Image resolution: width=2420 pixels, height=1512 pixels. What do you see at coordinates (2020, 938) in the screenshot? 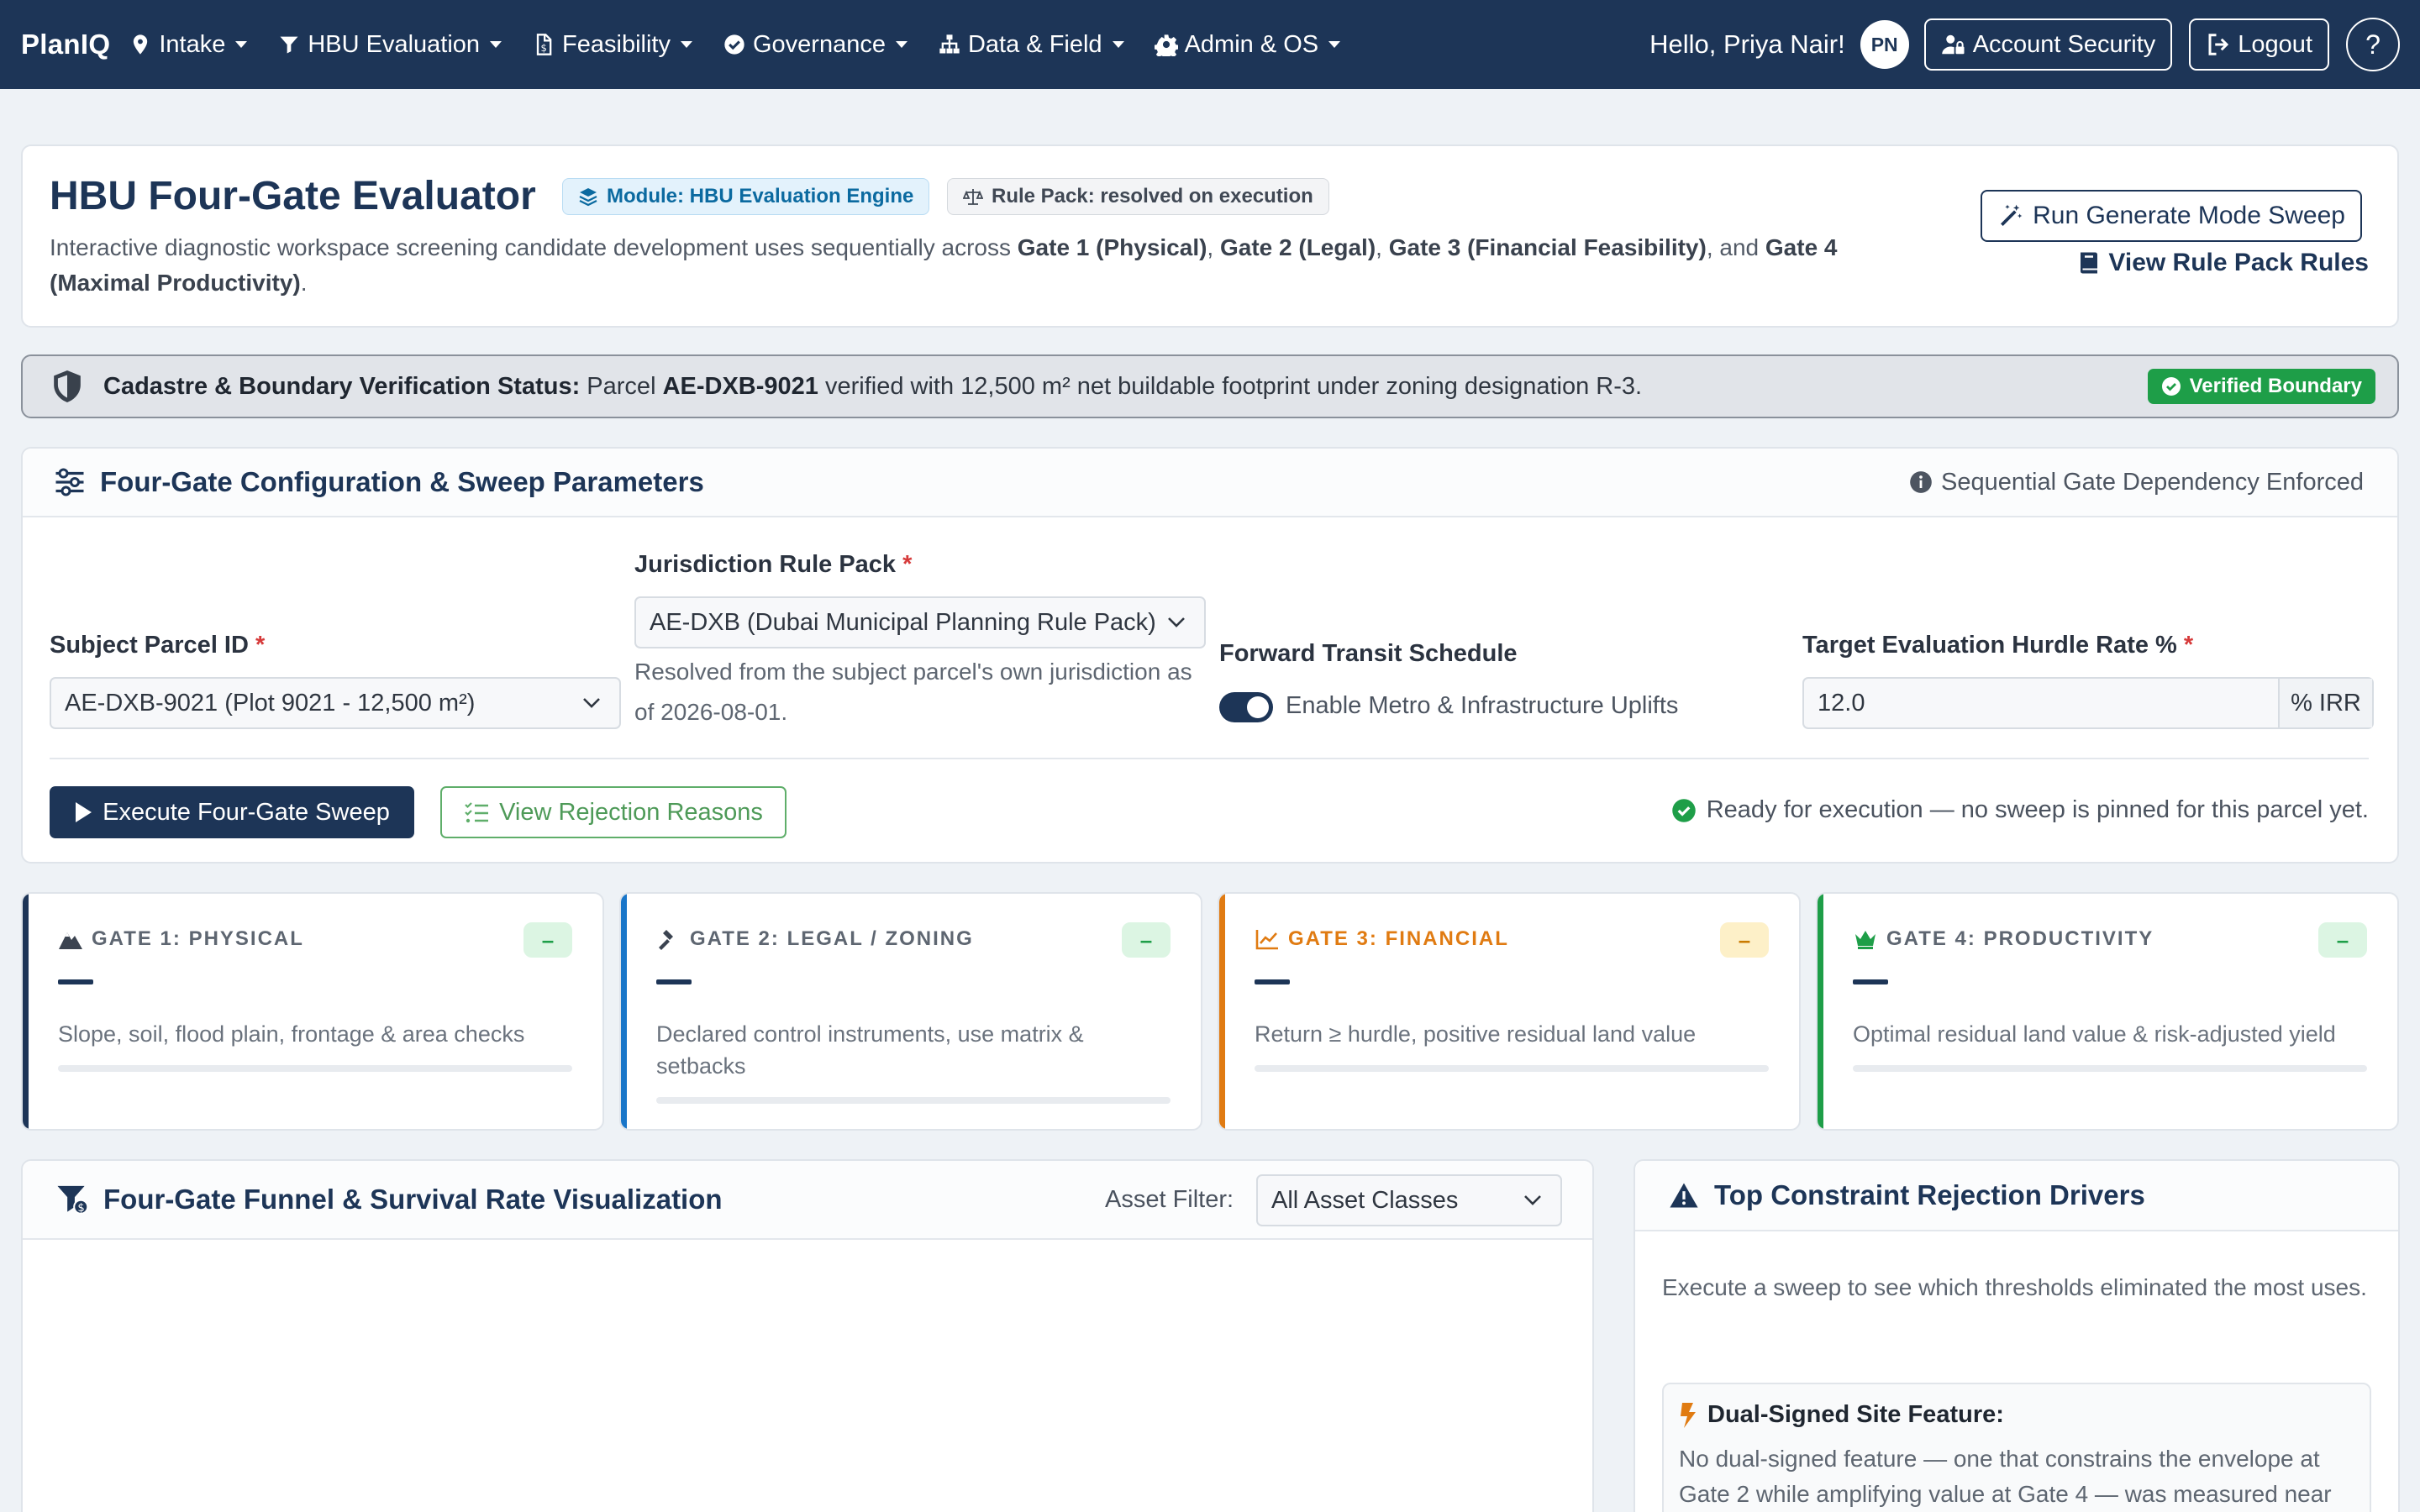
I see `gate-title-label: GATE 4: PRODUCTIVITY` at bounding box center [2020, 938].